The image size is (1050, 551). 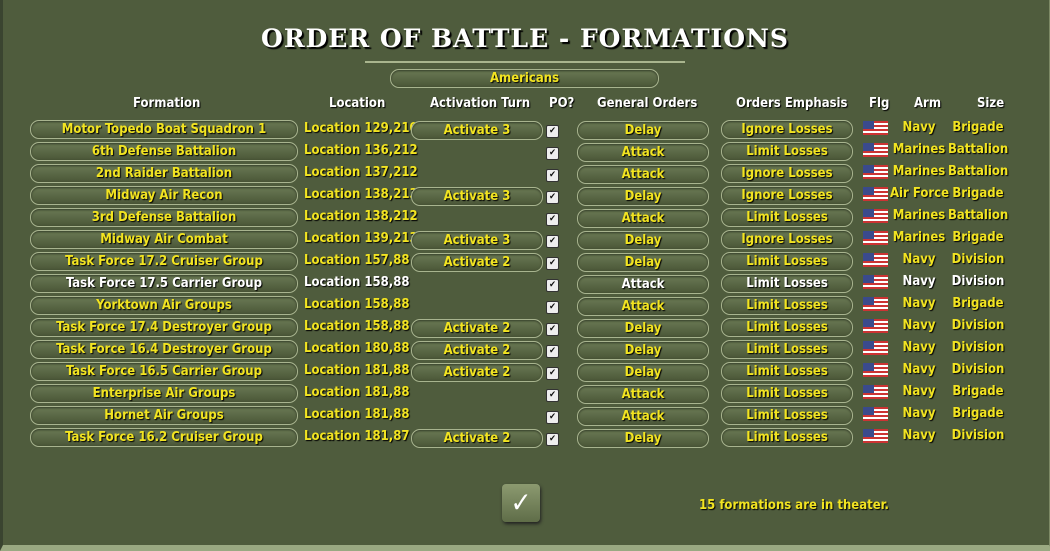 What do you see at coordinates (794, 505) in the screenshot?
I see `status-text: 15 formations are in theater.` at bounding box center [794, 505].